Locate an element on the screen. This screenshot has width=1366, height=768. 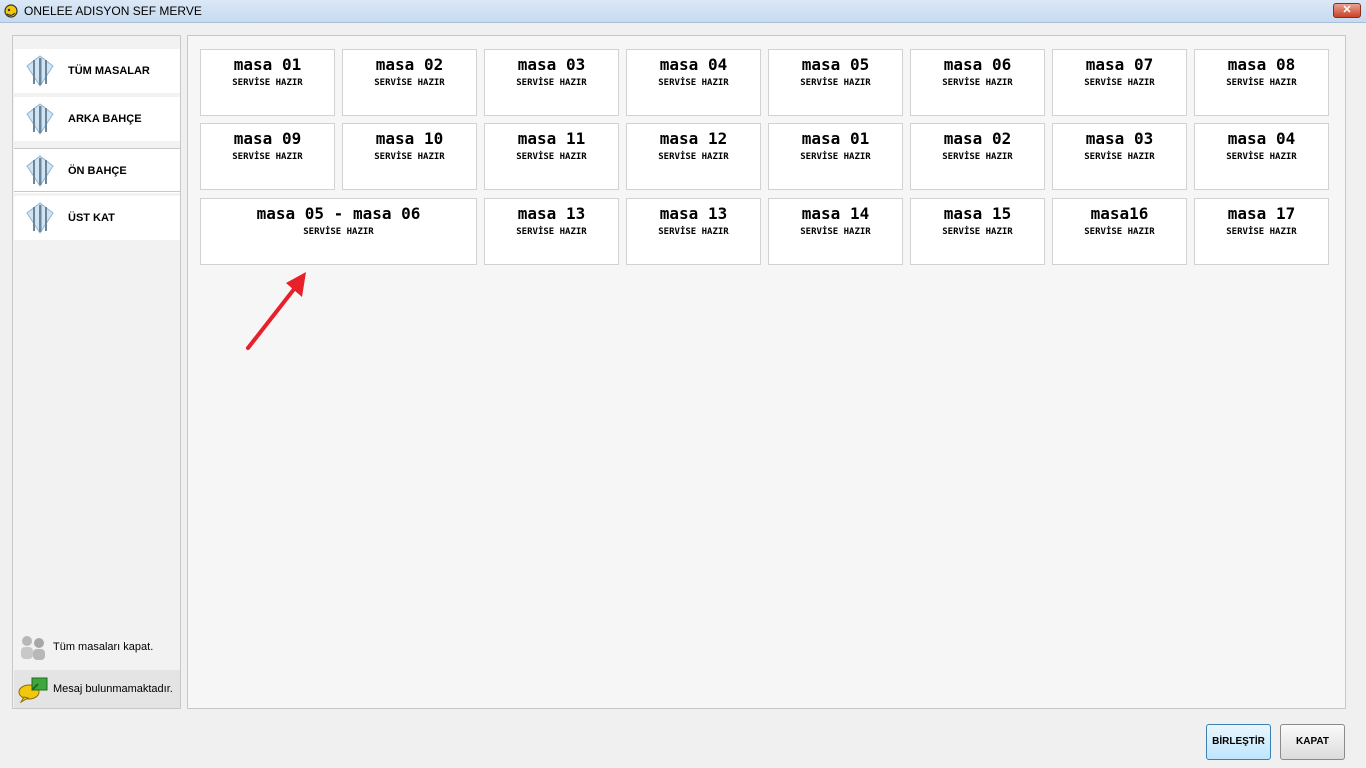
table-name: masa 14 is located at coordinates (835, 213).